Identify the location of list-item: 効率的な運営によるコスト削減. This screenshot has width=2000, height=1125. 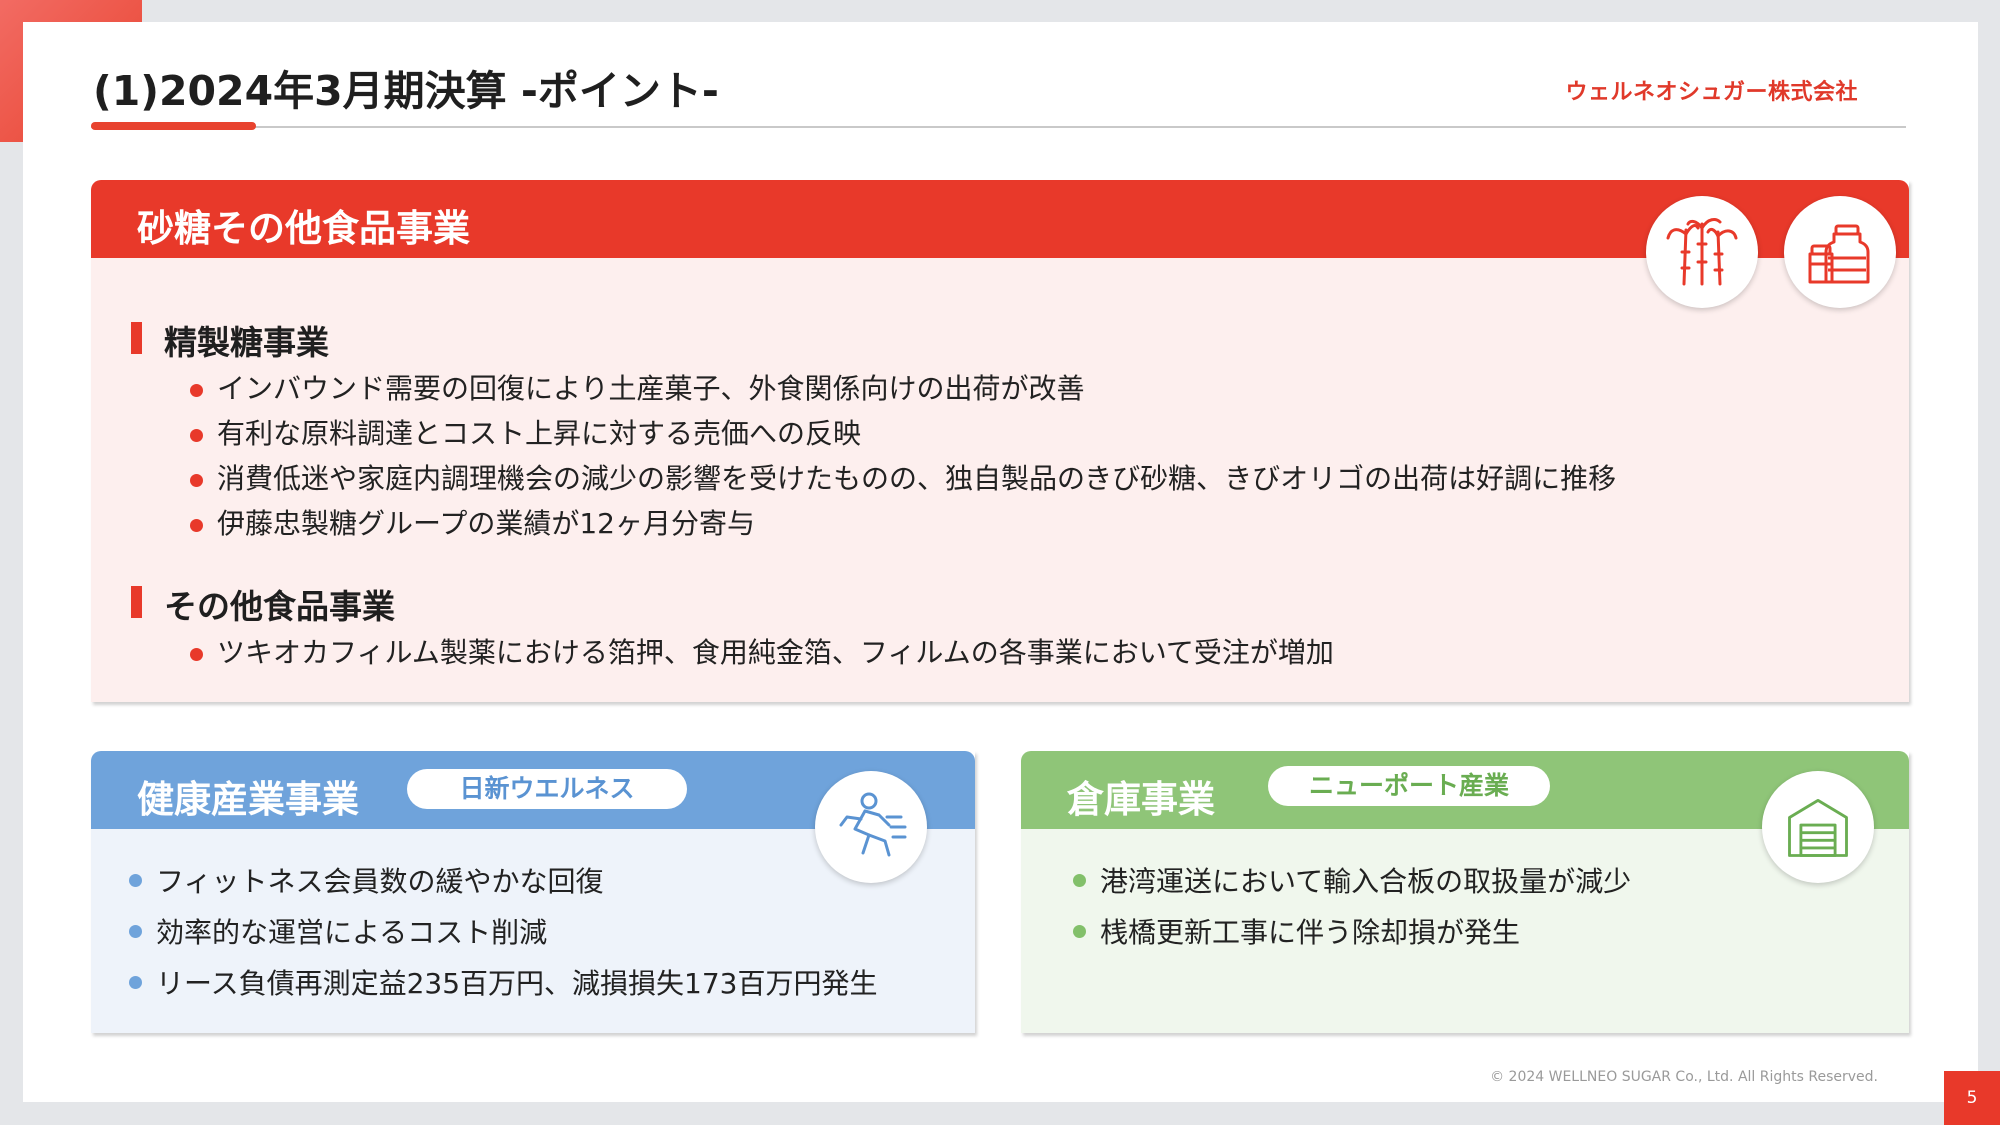
(502, 932).